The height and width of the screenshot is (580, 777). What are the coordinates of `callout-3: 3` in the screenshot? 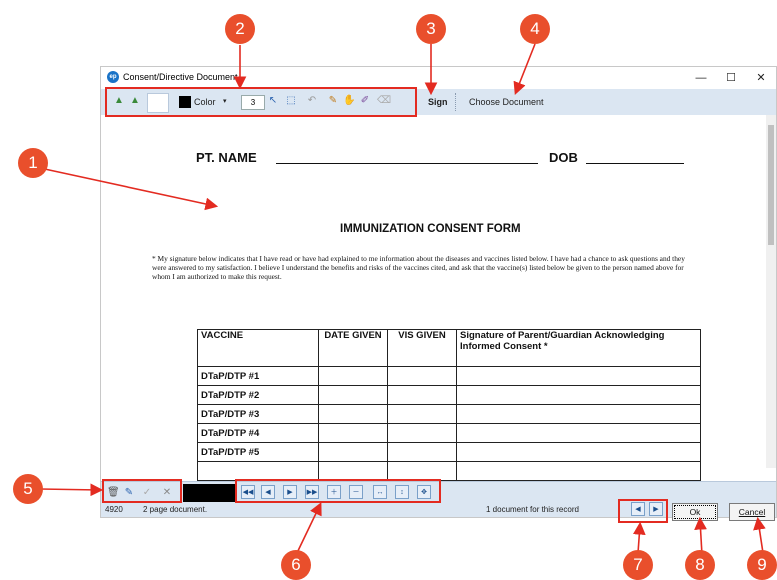 It's located at (431, 29).